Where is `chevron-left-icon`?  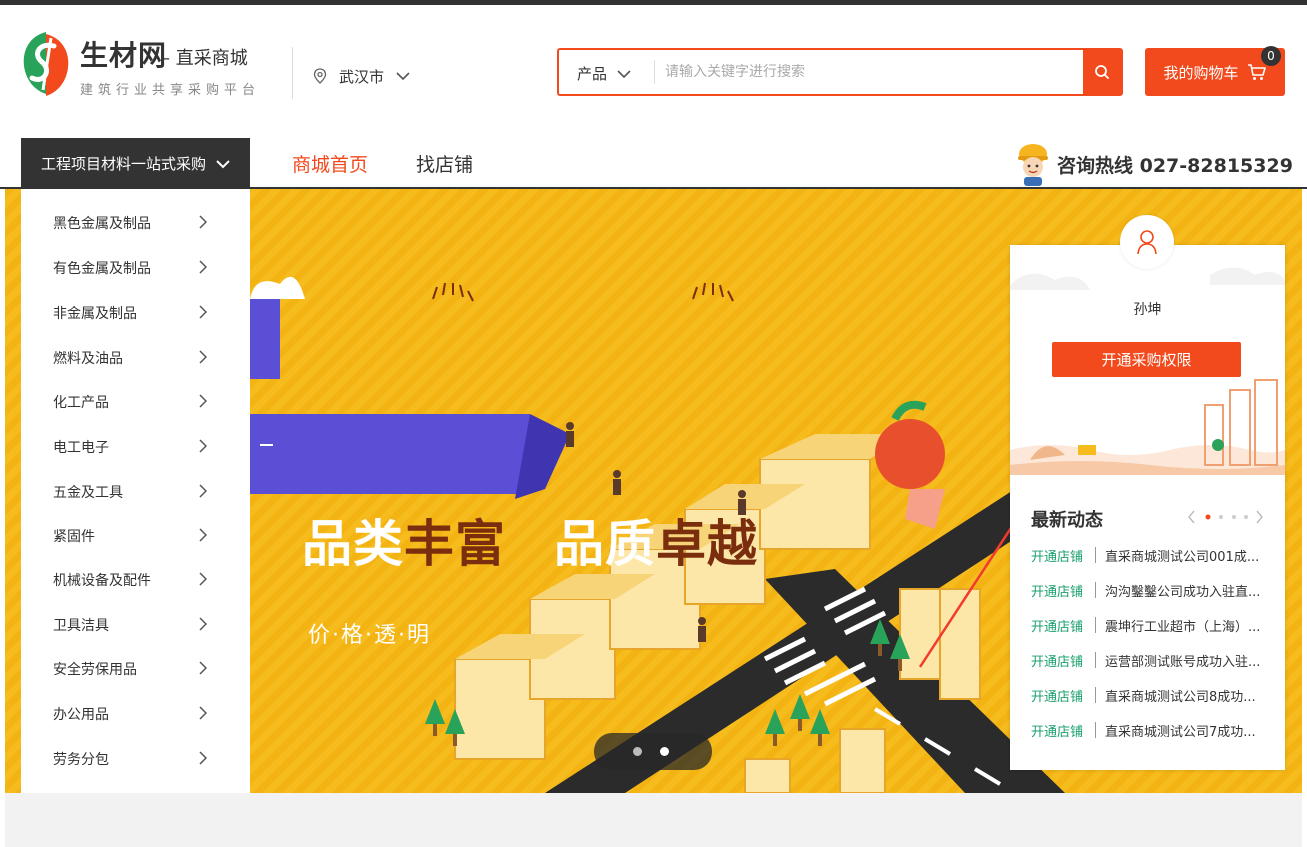
chevron-left-icon is located at coordinates (1191, 517).